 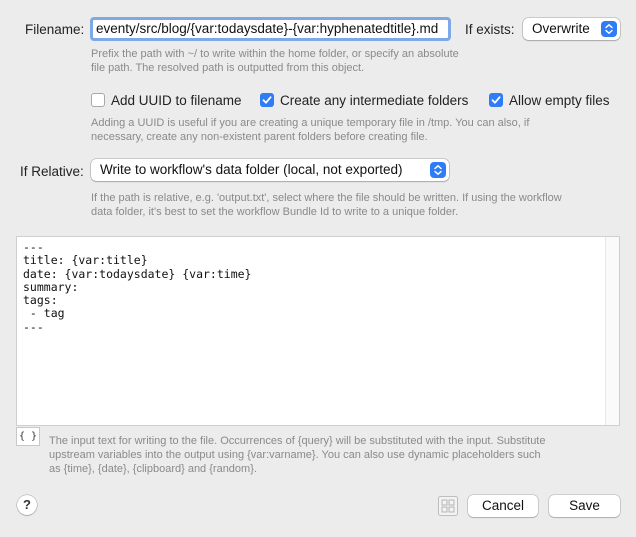 What do you see at coordinates (55, 29) in the screenshot?
I see `filename-label: Filename:` at bounding box center [55, 29].